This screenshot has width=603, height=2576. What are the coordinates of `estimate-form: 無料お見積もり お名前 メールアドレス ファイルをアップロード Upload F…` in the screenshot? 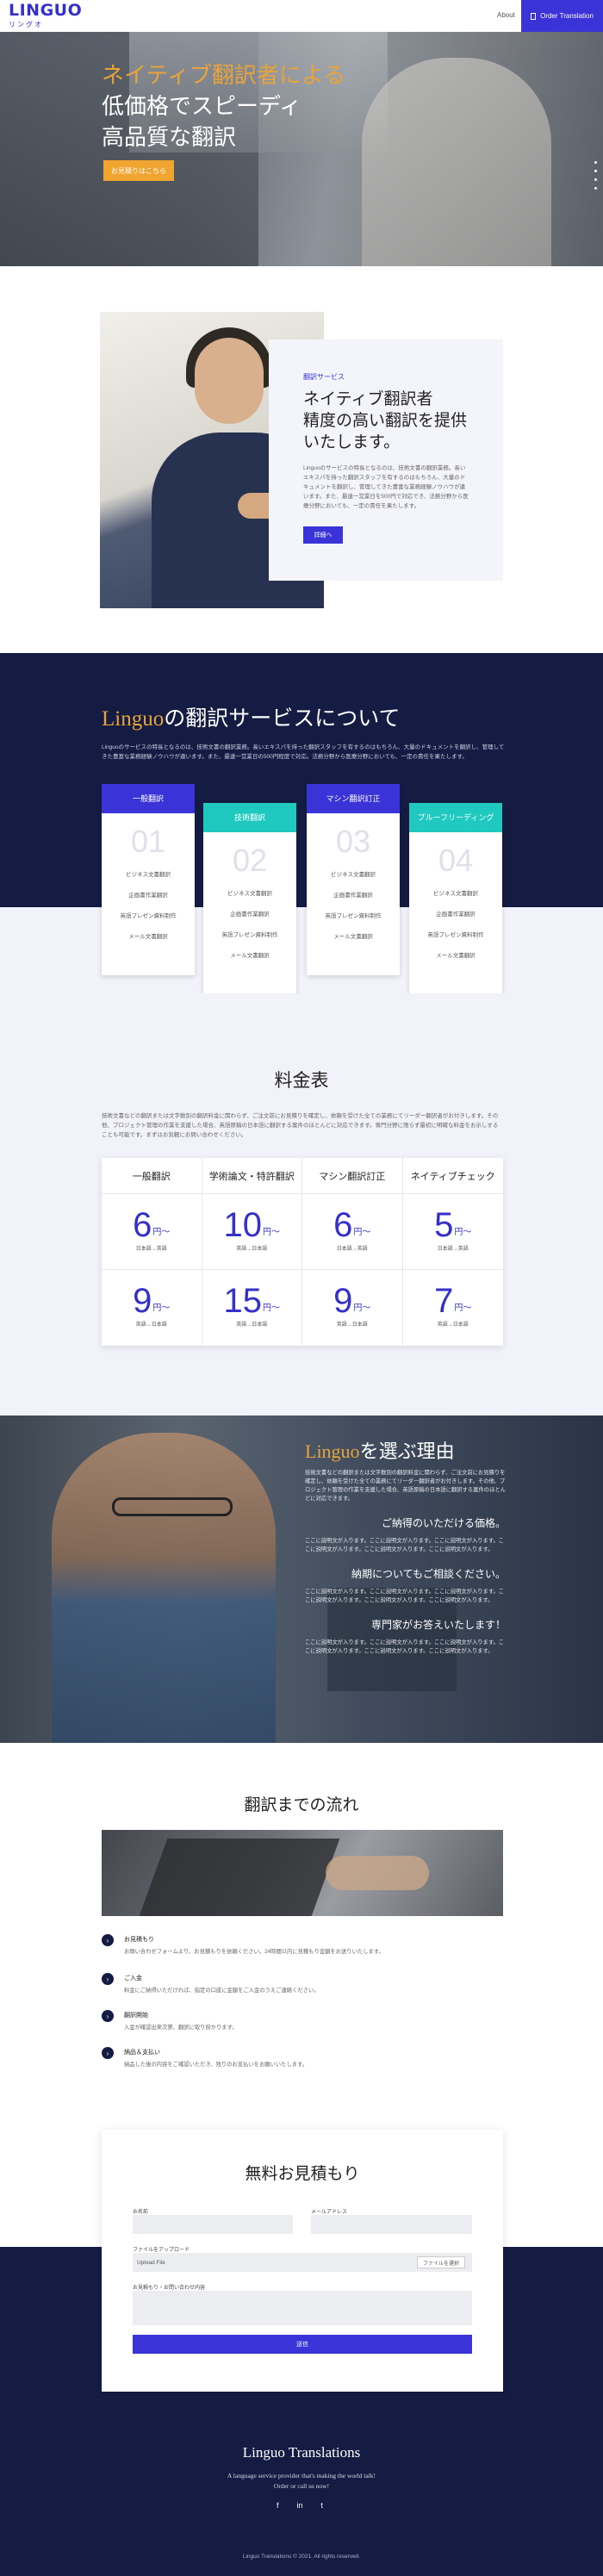 It's located at (302, 2261).